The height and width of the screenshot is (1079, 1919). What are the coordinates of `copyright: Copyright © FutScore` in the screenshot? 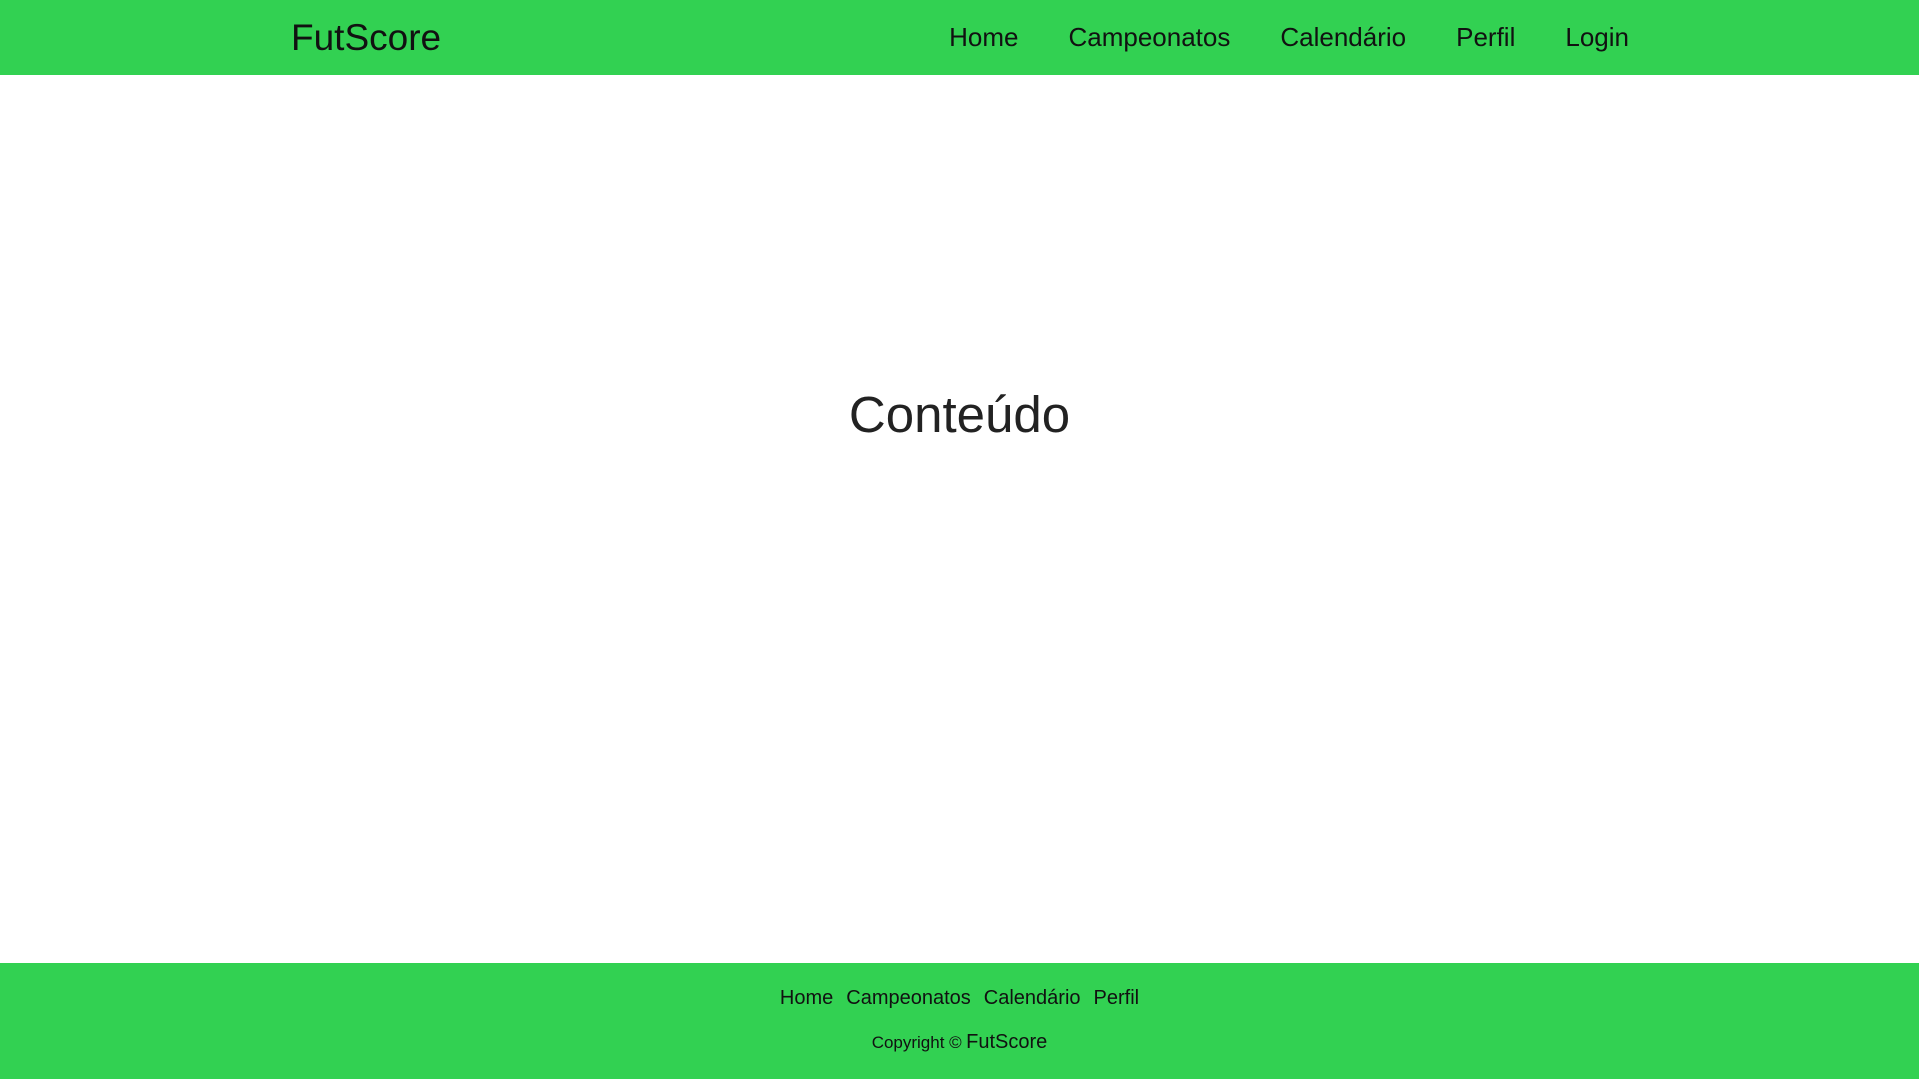 It's located at (959, 1042).